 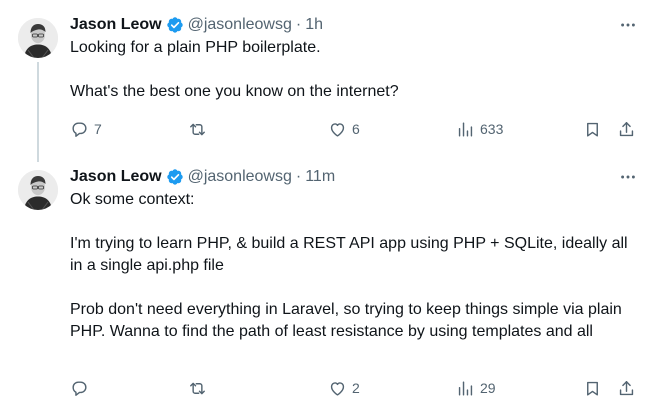 I want to click on like-button: 6, so click(x=344, y=129).